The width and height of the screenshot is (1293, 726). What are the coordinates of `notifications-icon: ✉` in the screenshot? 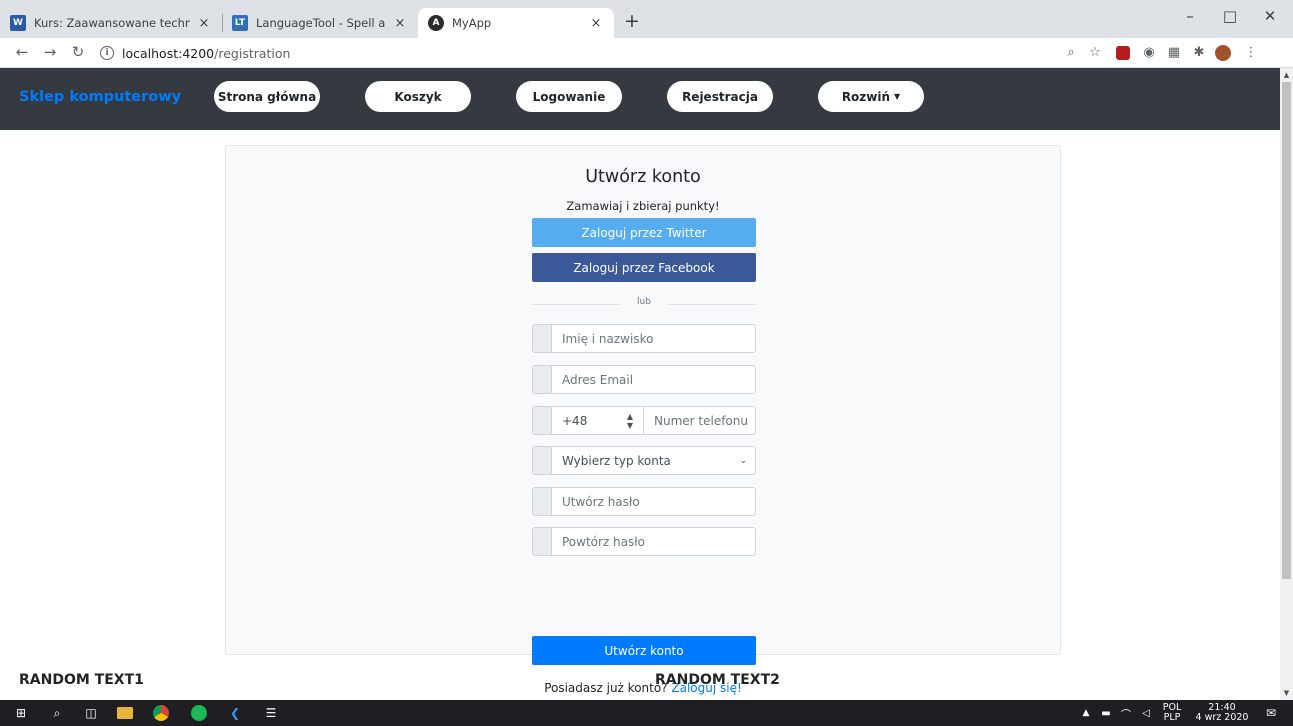 It's located at (1271, 713).